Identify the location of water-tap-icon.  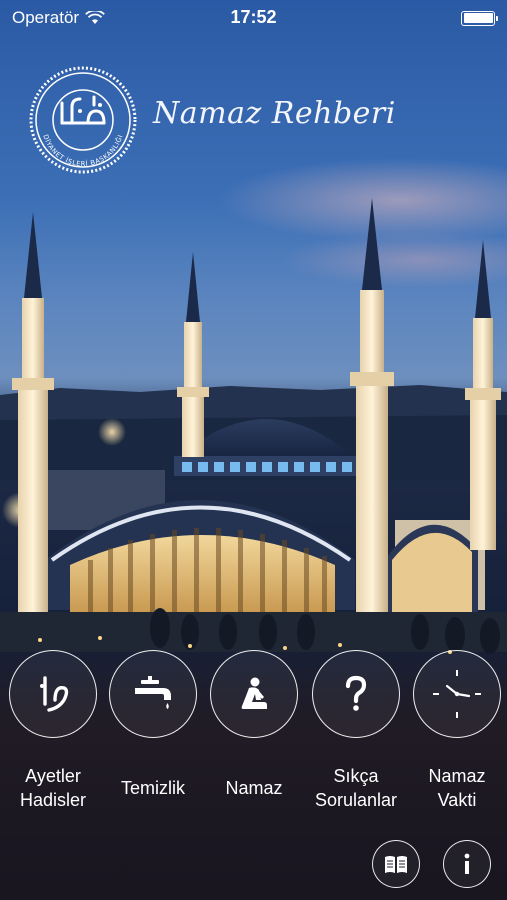
(153, 692).